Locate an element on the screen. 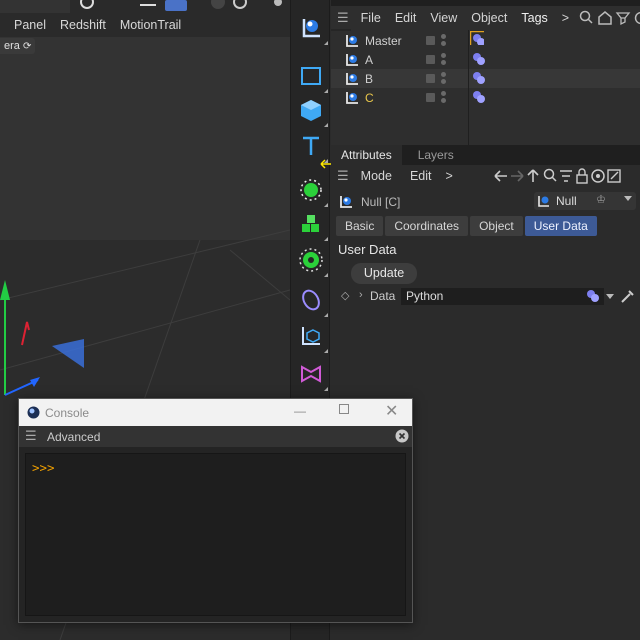  effector-gear-icon is located at coordinates (311, 260).